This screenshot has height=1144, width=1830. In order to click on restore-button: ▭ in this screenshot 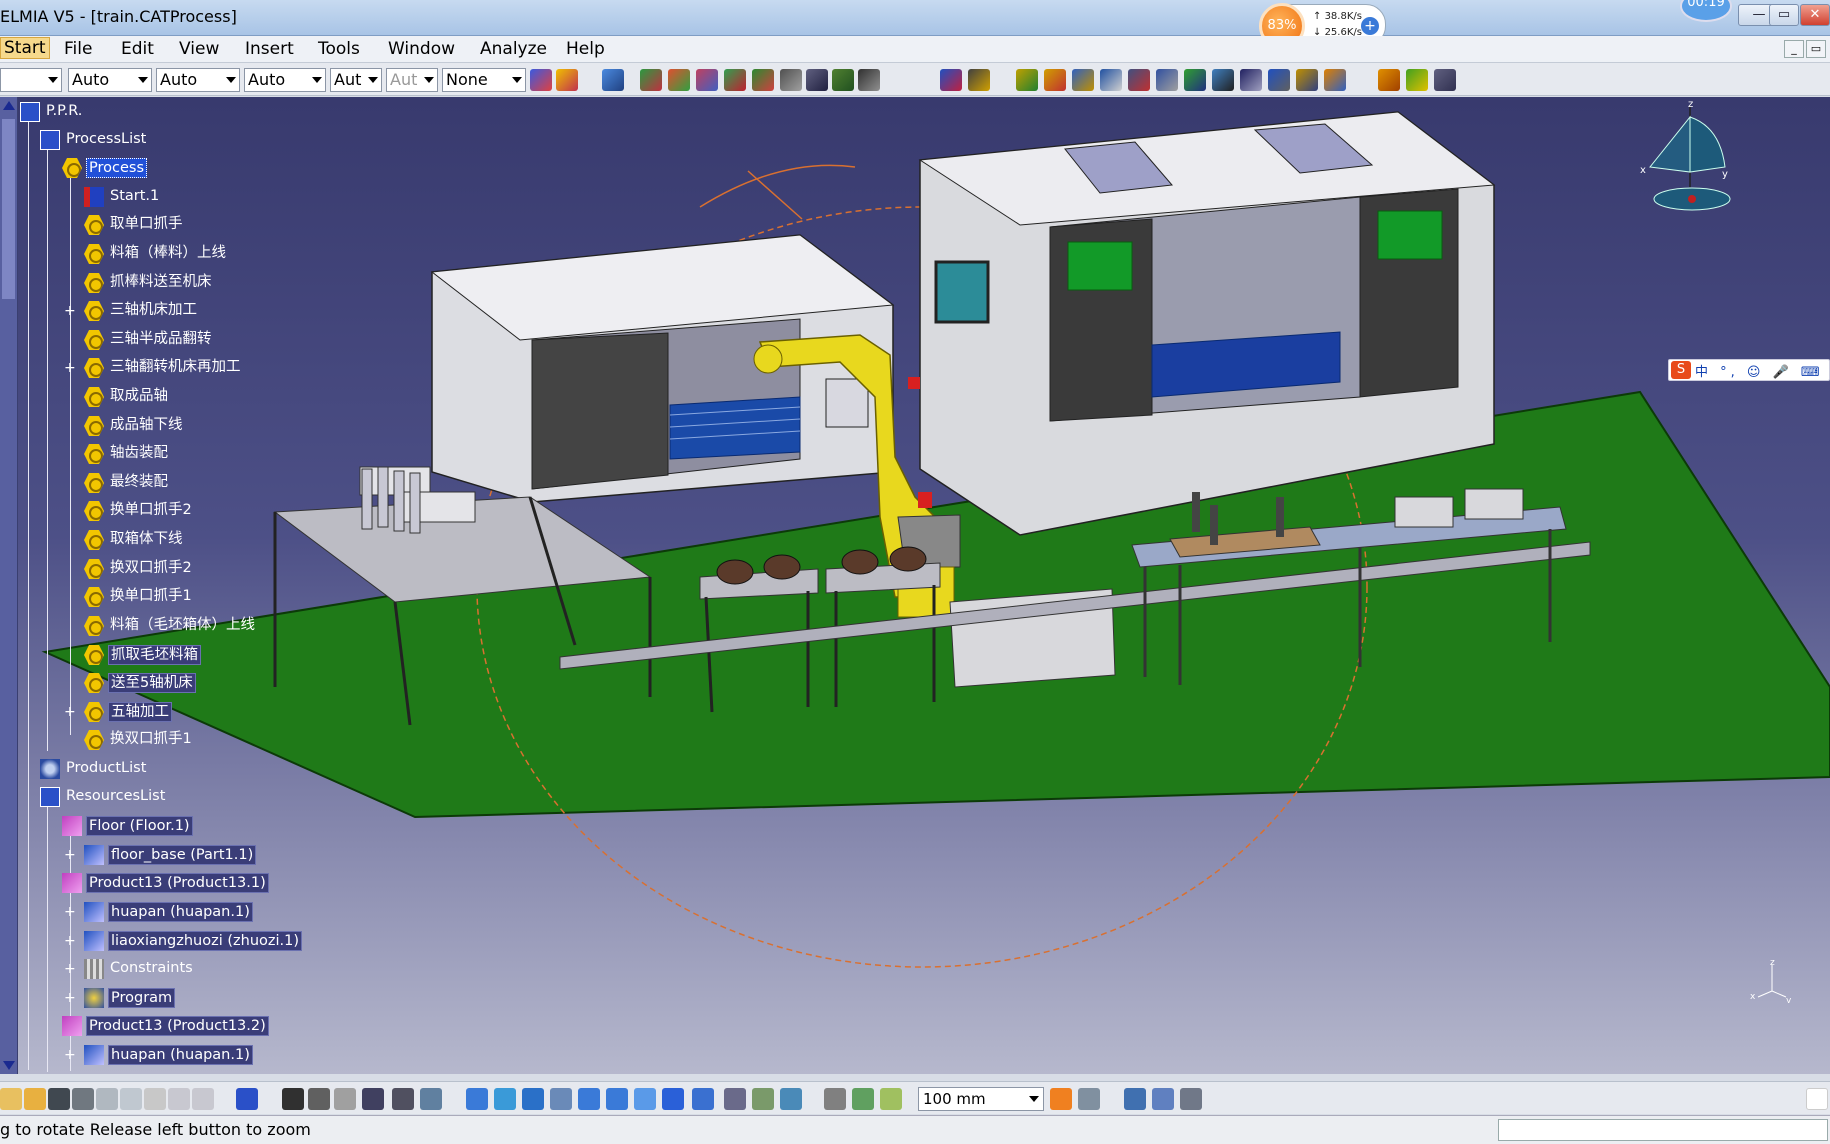, I will do `click(1784, 15)`.